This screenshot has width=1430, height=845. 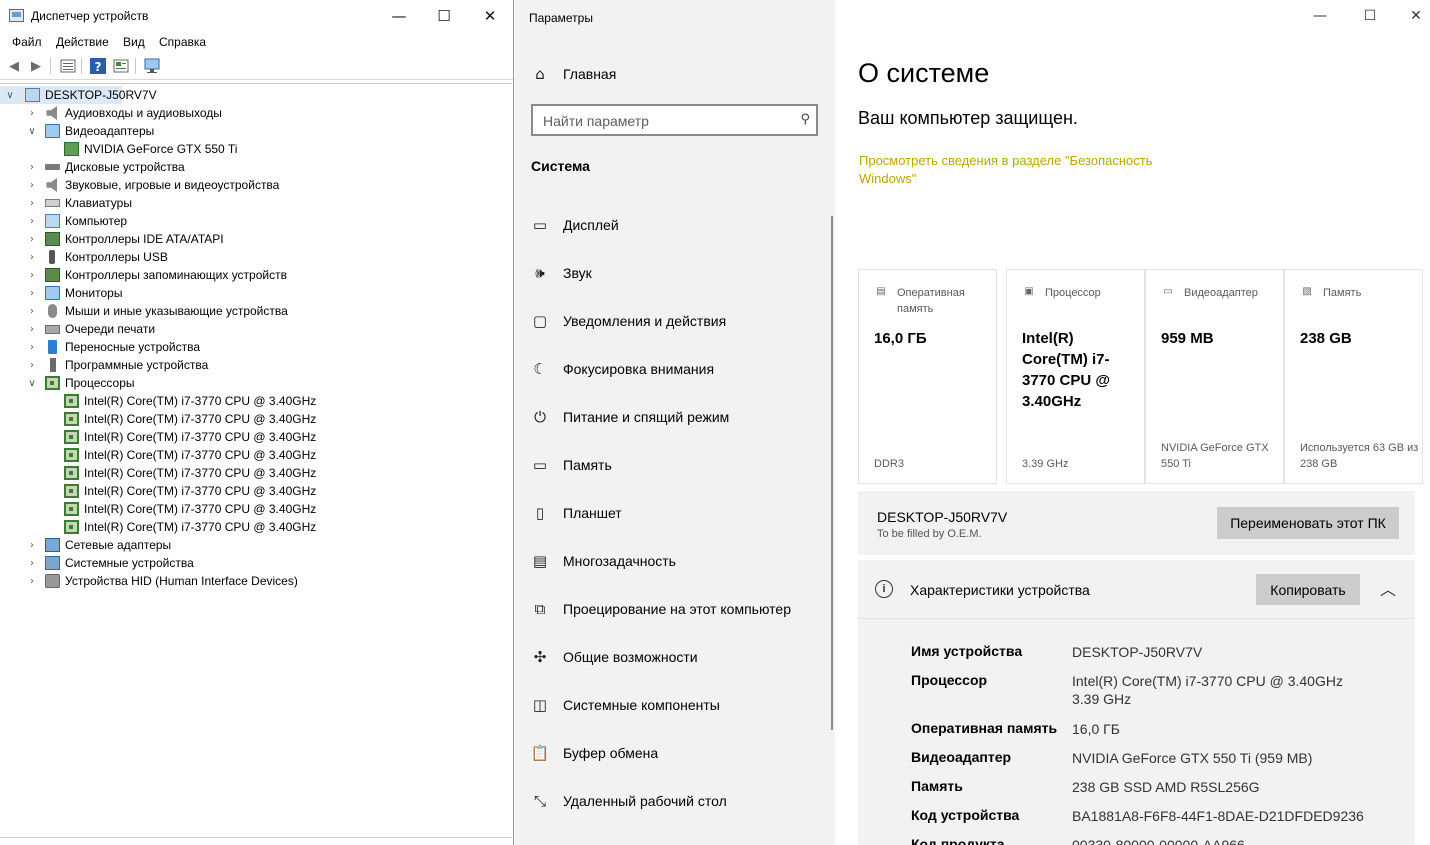 What do you see at coordinates (52, 239) in the screenshot?
I see `ide-controller-icon` at bounding box center [52, 239].